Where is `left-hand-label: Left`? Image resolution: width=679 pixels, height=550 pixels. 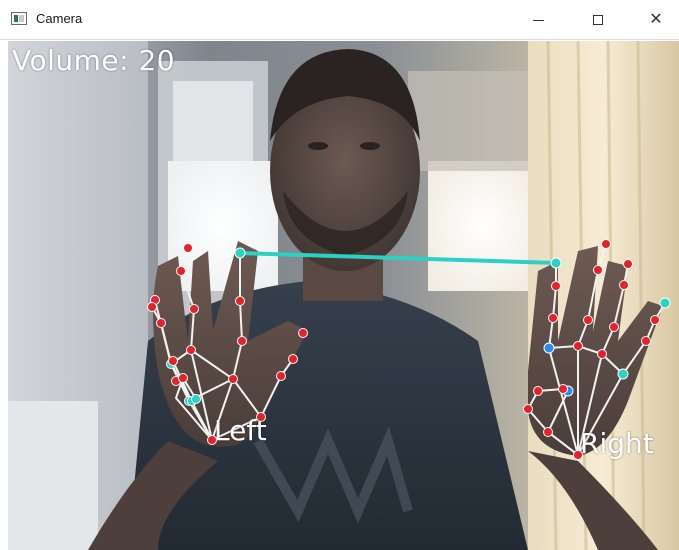 left-hand-label: Left is located at coordinates (240, 430).